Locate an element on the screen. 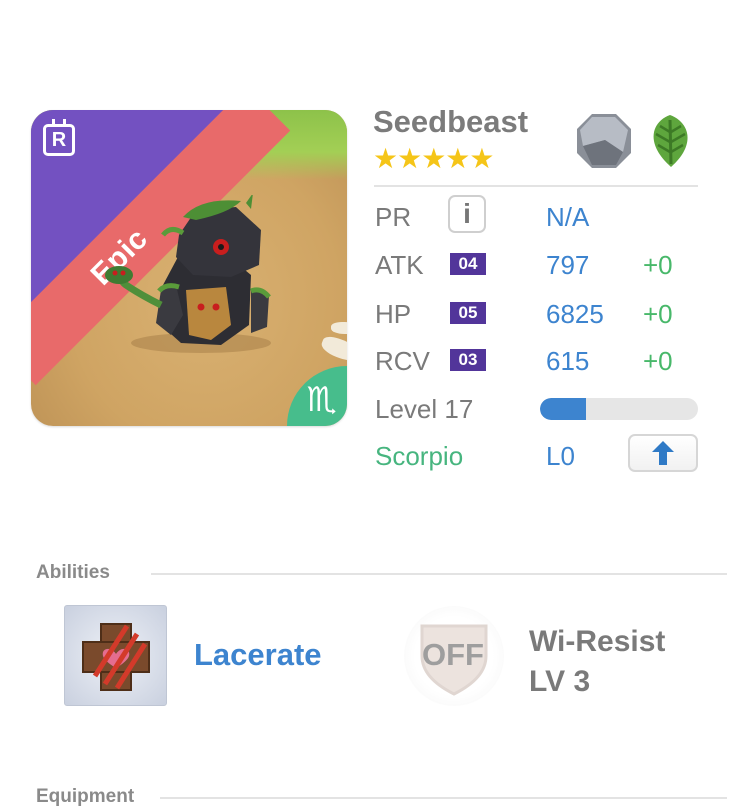 The width and height of the screenshot is (755, 808). star-rating: ★★★★★ is located at coordinates (434, 158).